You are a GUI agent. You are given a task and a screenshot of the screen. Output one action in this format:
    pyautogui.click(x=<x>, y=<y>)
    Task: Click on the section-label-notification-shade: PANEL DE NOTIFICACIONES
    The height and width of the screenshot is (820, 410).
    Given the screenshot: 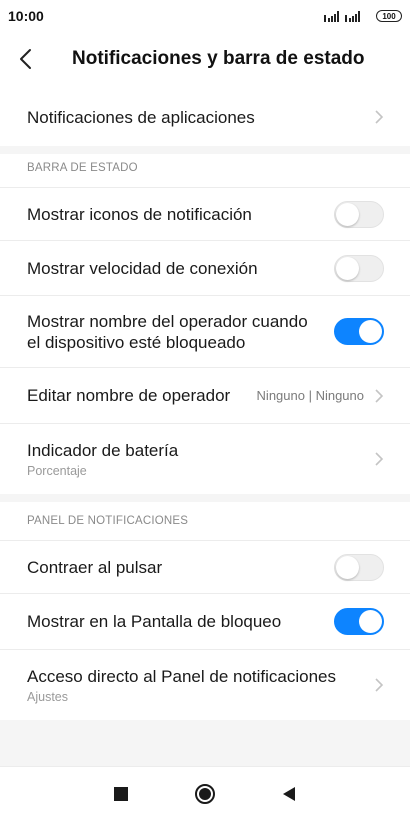 What is the action you would take?
    pyautogui.click(x=108, y=521)
    